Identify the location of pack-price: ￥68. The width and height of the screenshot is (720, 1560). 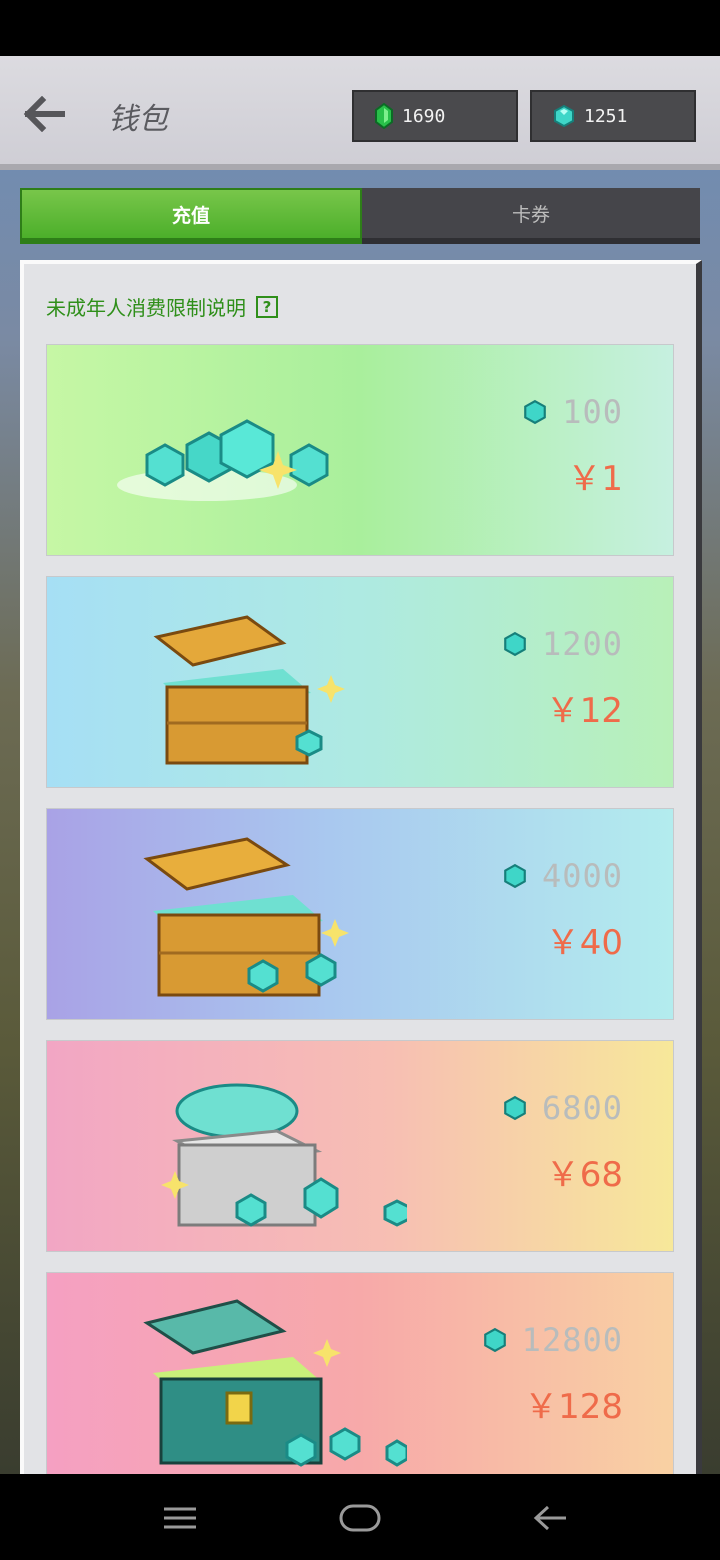
(584, 1175).